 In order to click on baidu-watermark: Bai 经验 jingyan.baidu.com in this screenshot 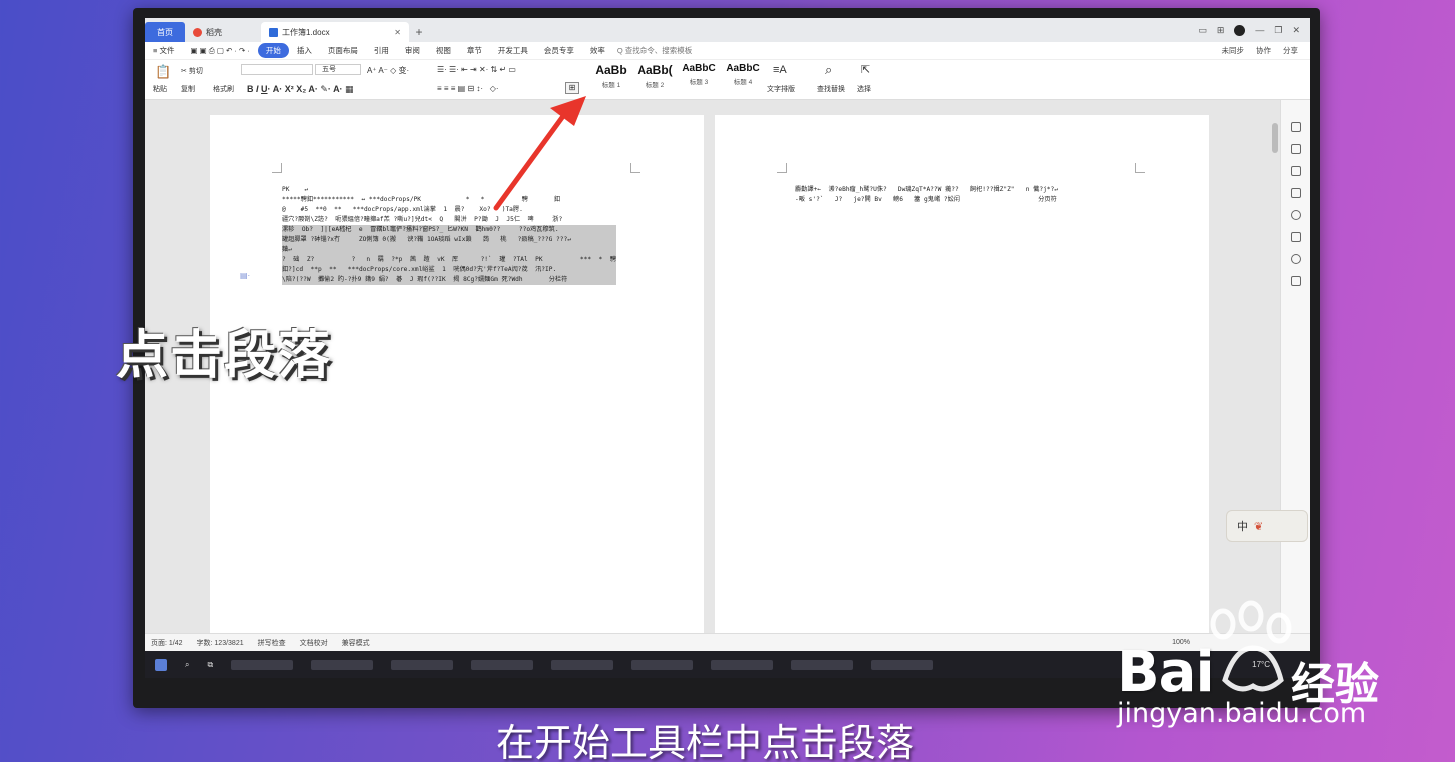, I will do `click(1248, 684)`.